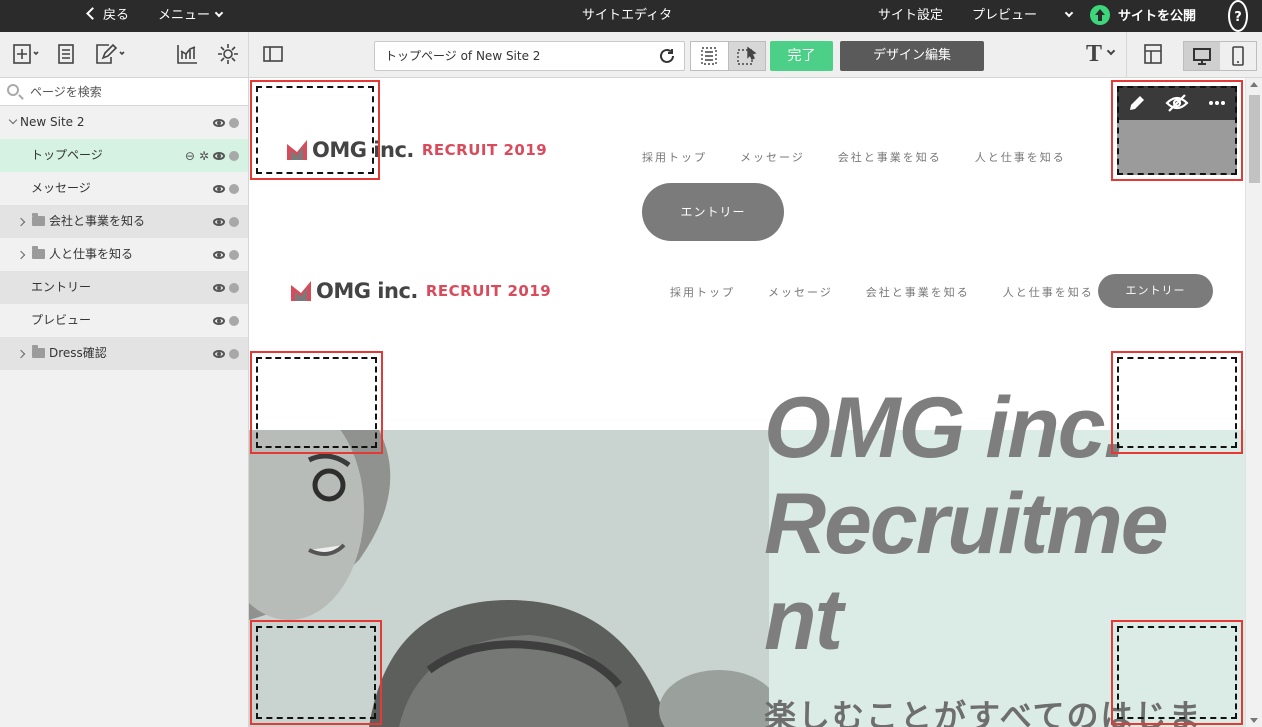 The height and width of the screenshot is (727, 1262). I want to click on preview-button: プレビュー, so click(1004, 16).